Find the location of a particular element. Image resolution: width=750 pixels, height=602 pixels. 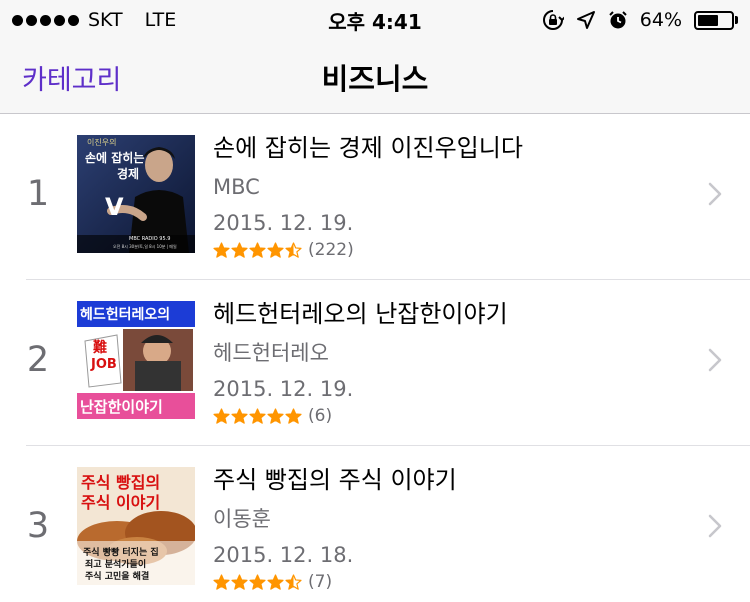

rank-number: 2 is located at coordinates (38, 360).